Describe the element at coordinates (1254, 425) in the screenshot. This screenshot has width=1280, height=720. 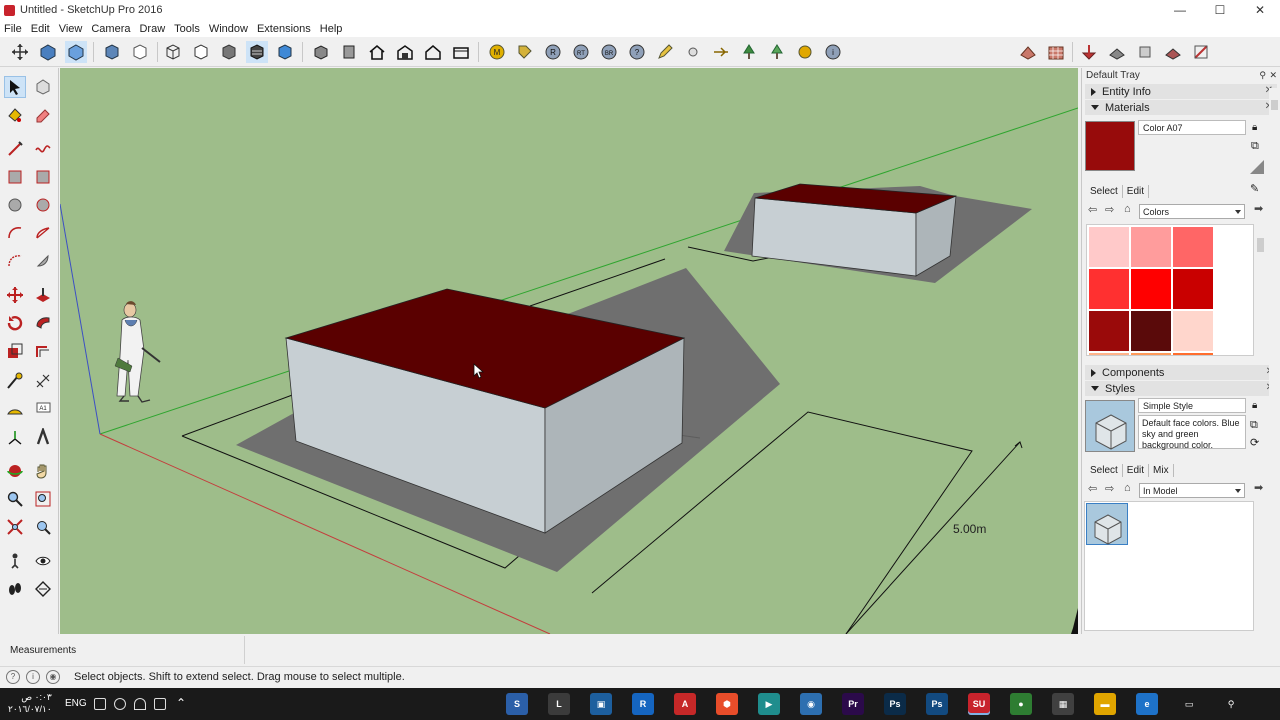
I see `create-style-icon: ⧉` at that location.